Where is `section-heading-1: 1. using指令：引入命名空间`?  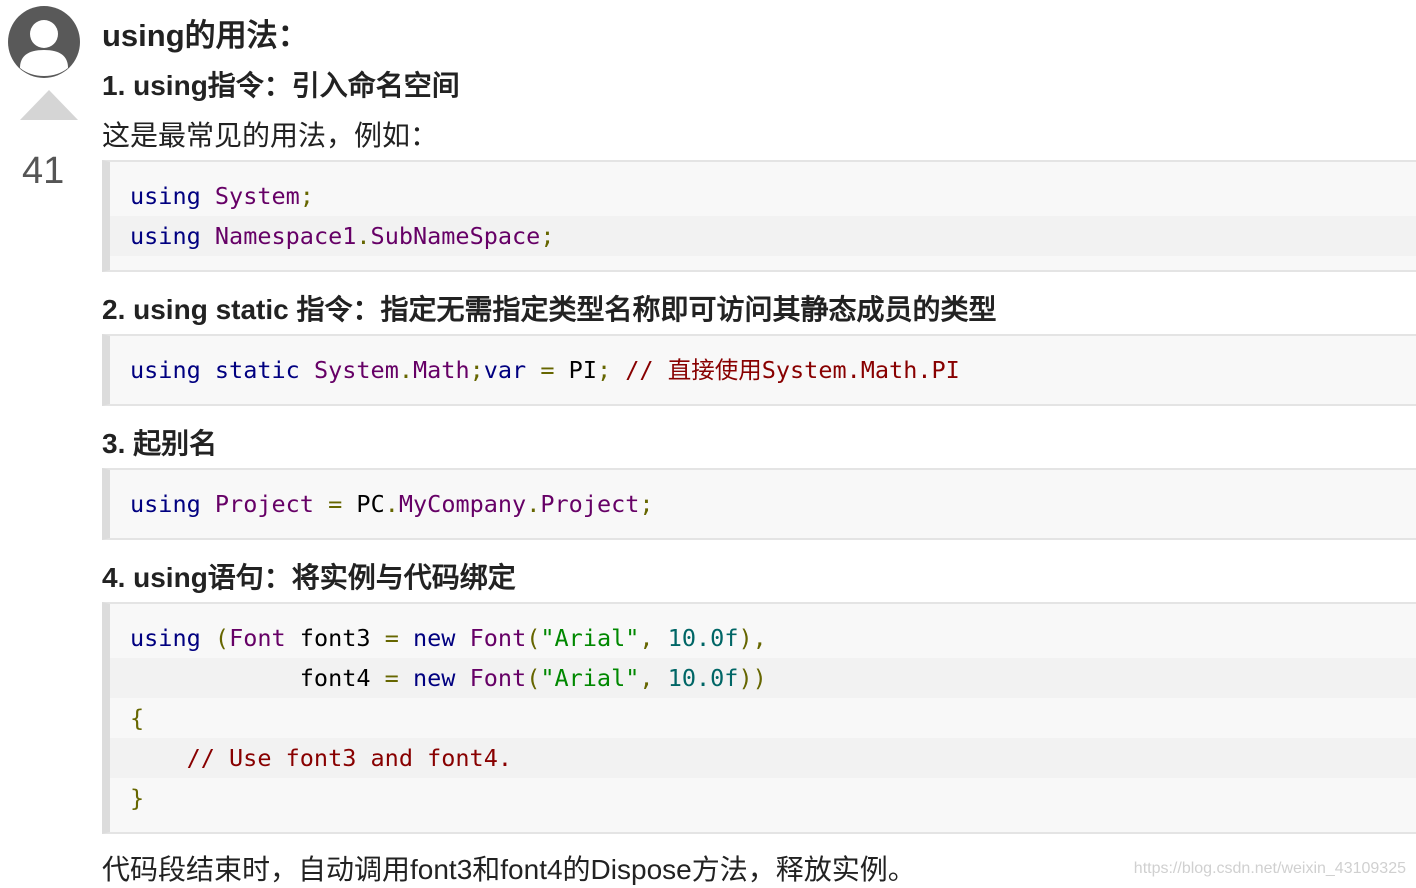 section-heading-1: 1. using指令：引入命名空间 is located at coordinates (281, 85).